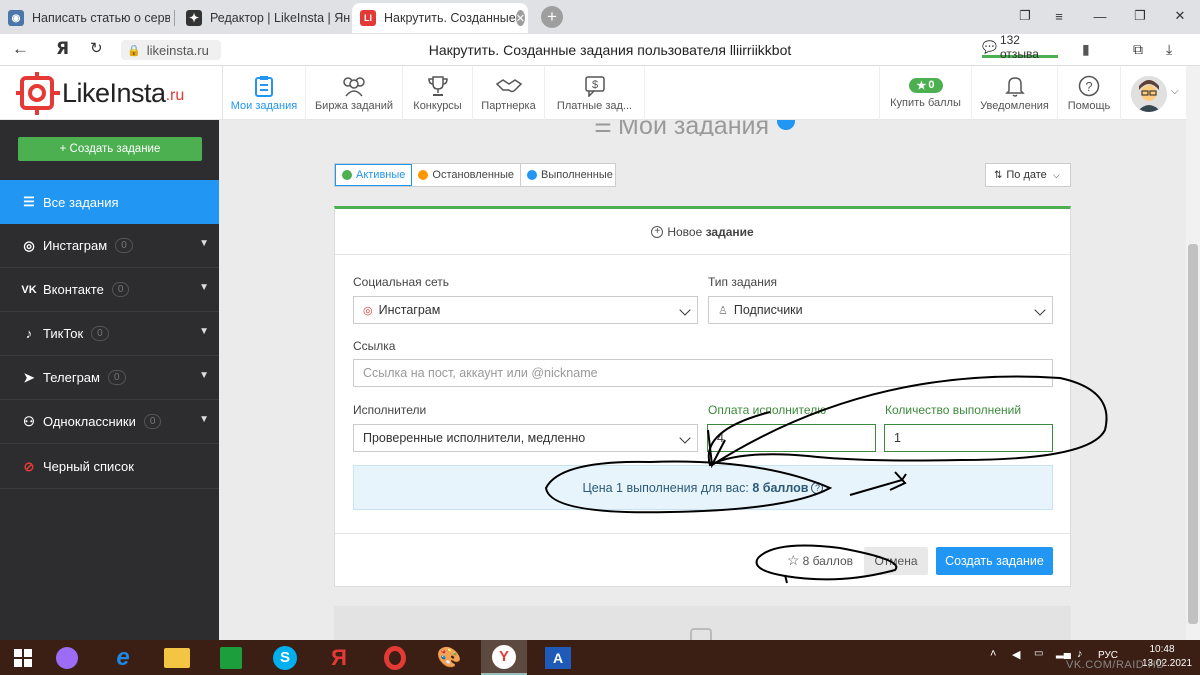 The width and height of the screenshot is (1200, 675). I want to click on sidebar-item-telegram: ➤ Телеграм 0 ▼, so click(109, 378).